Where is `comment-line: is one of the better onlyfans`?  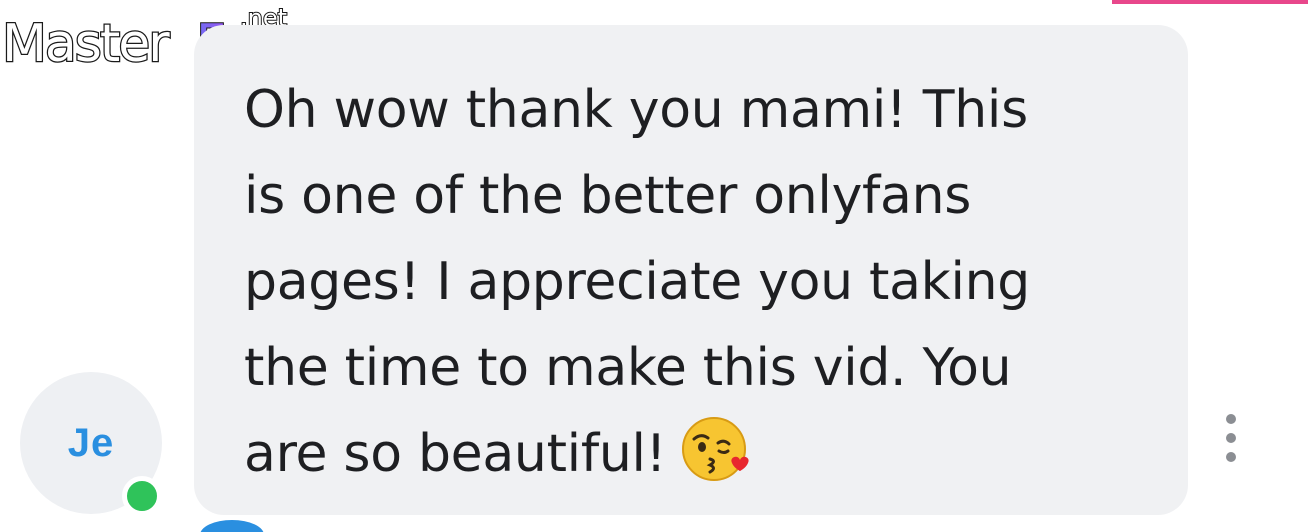 comment-line: is one of the better onlyfans is located at coordinates (608, 196).